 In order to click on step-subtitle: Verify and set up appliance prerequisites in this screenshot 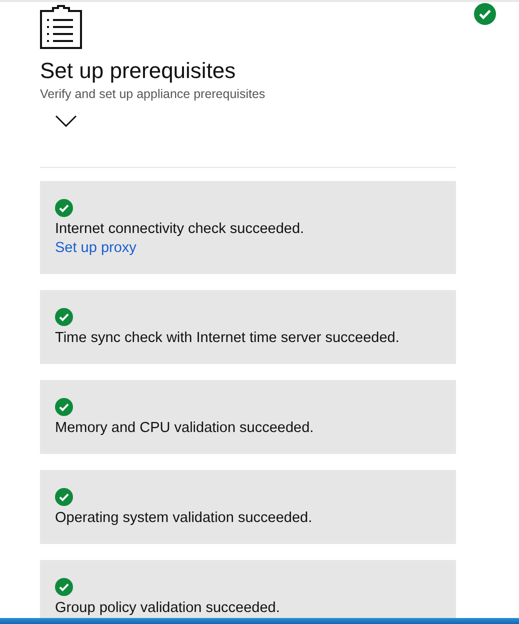, I will do `click(153, 94)`.